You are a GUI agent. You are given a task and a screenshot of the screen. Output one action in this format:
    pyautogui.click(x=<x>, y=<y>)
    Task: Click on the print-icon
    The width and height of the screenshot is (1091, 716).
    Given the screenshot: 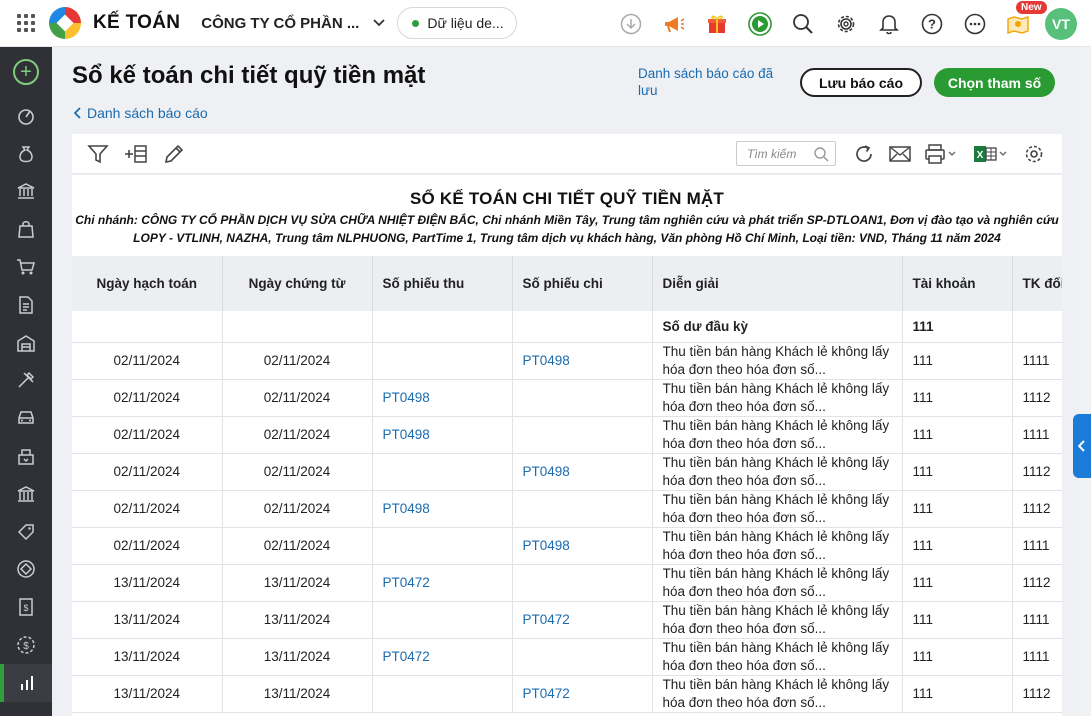 What is the action you would take?
    pyautogui.click(x=941, y=154)
    